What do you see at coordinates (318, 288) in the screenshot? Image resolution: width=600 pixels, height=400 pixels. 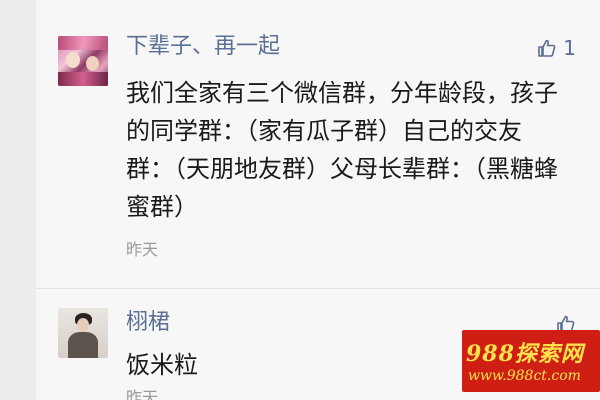 I see `comment-divider` at bounding box center [318, 288].